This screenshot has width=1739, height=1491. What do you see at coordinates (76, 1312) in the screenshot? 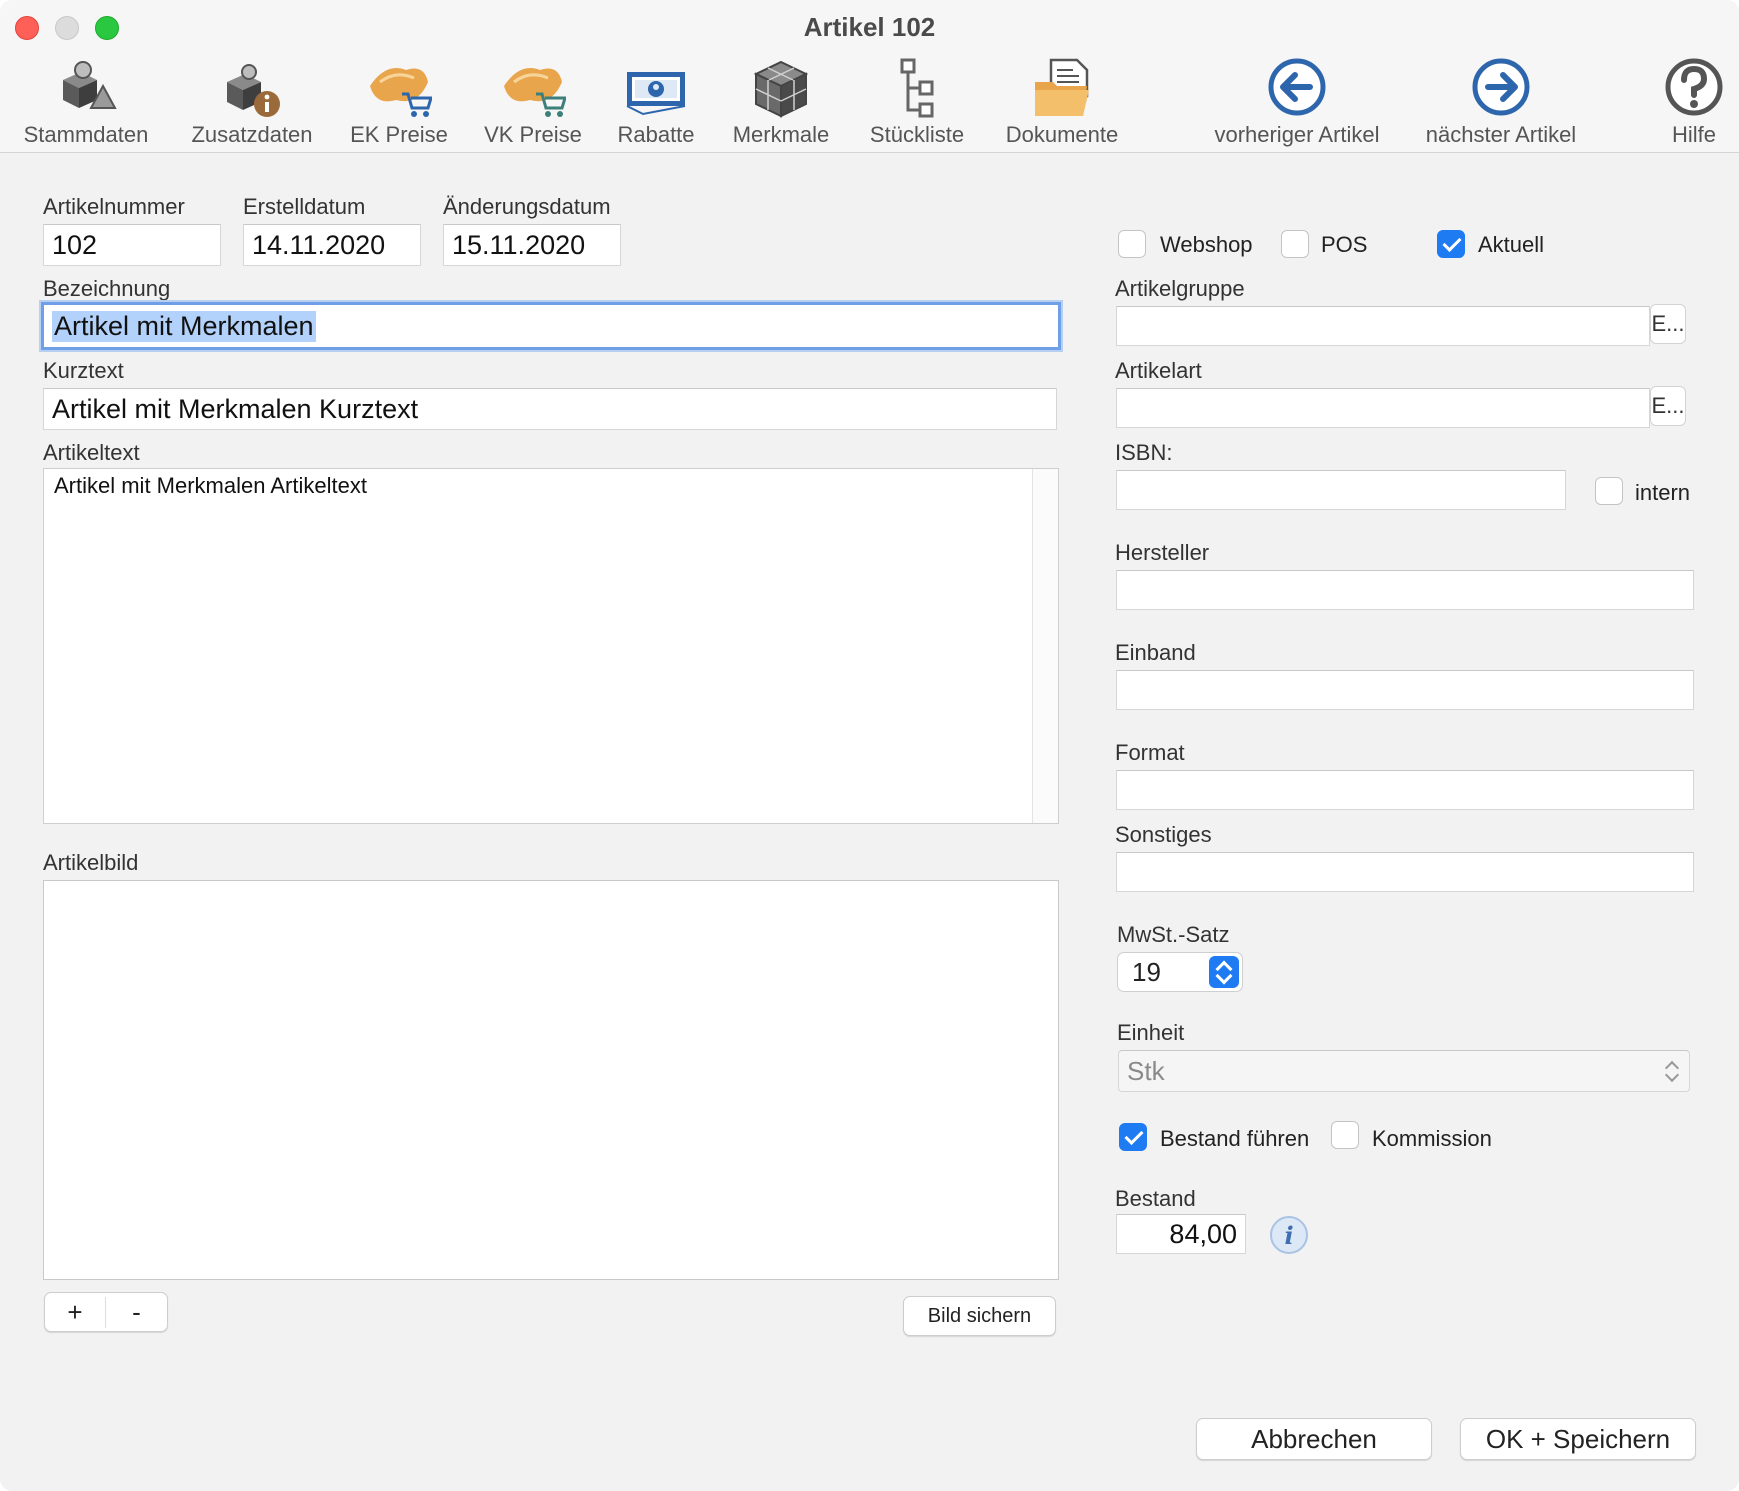
I see `add-image-button: +` at bounding box center [76, 1312].